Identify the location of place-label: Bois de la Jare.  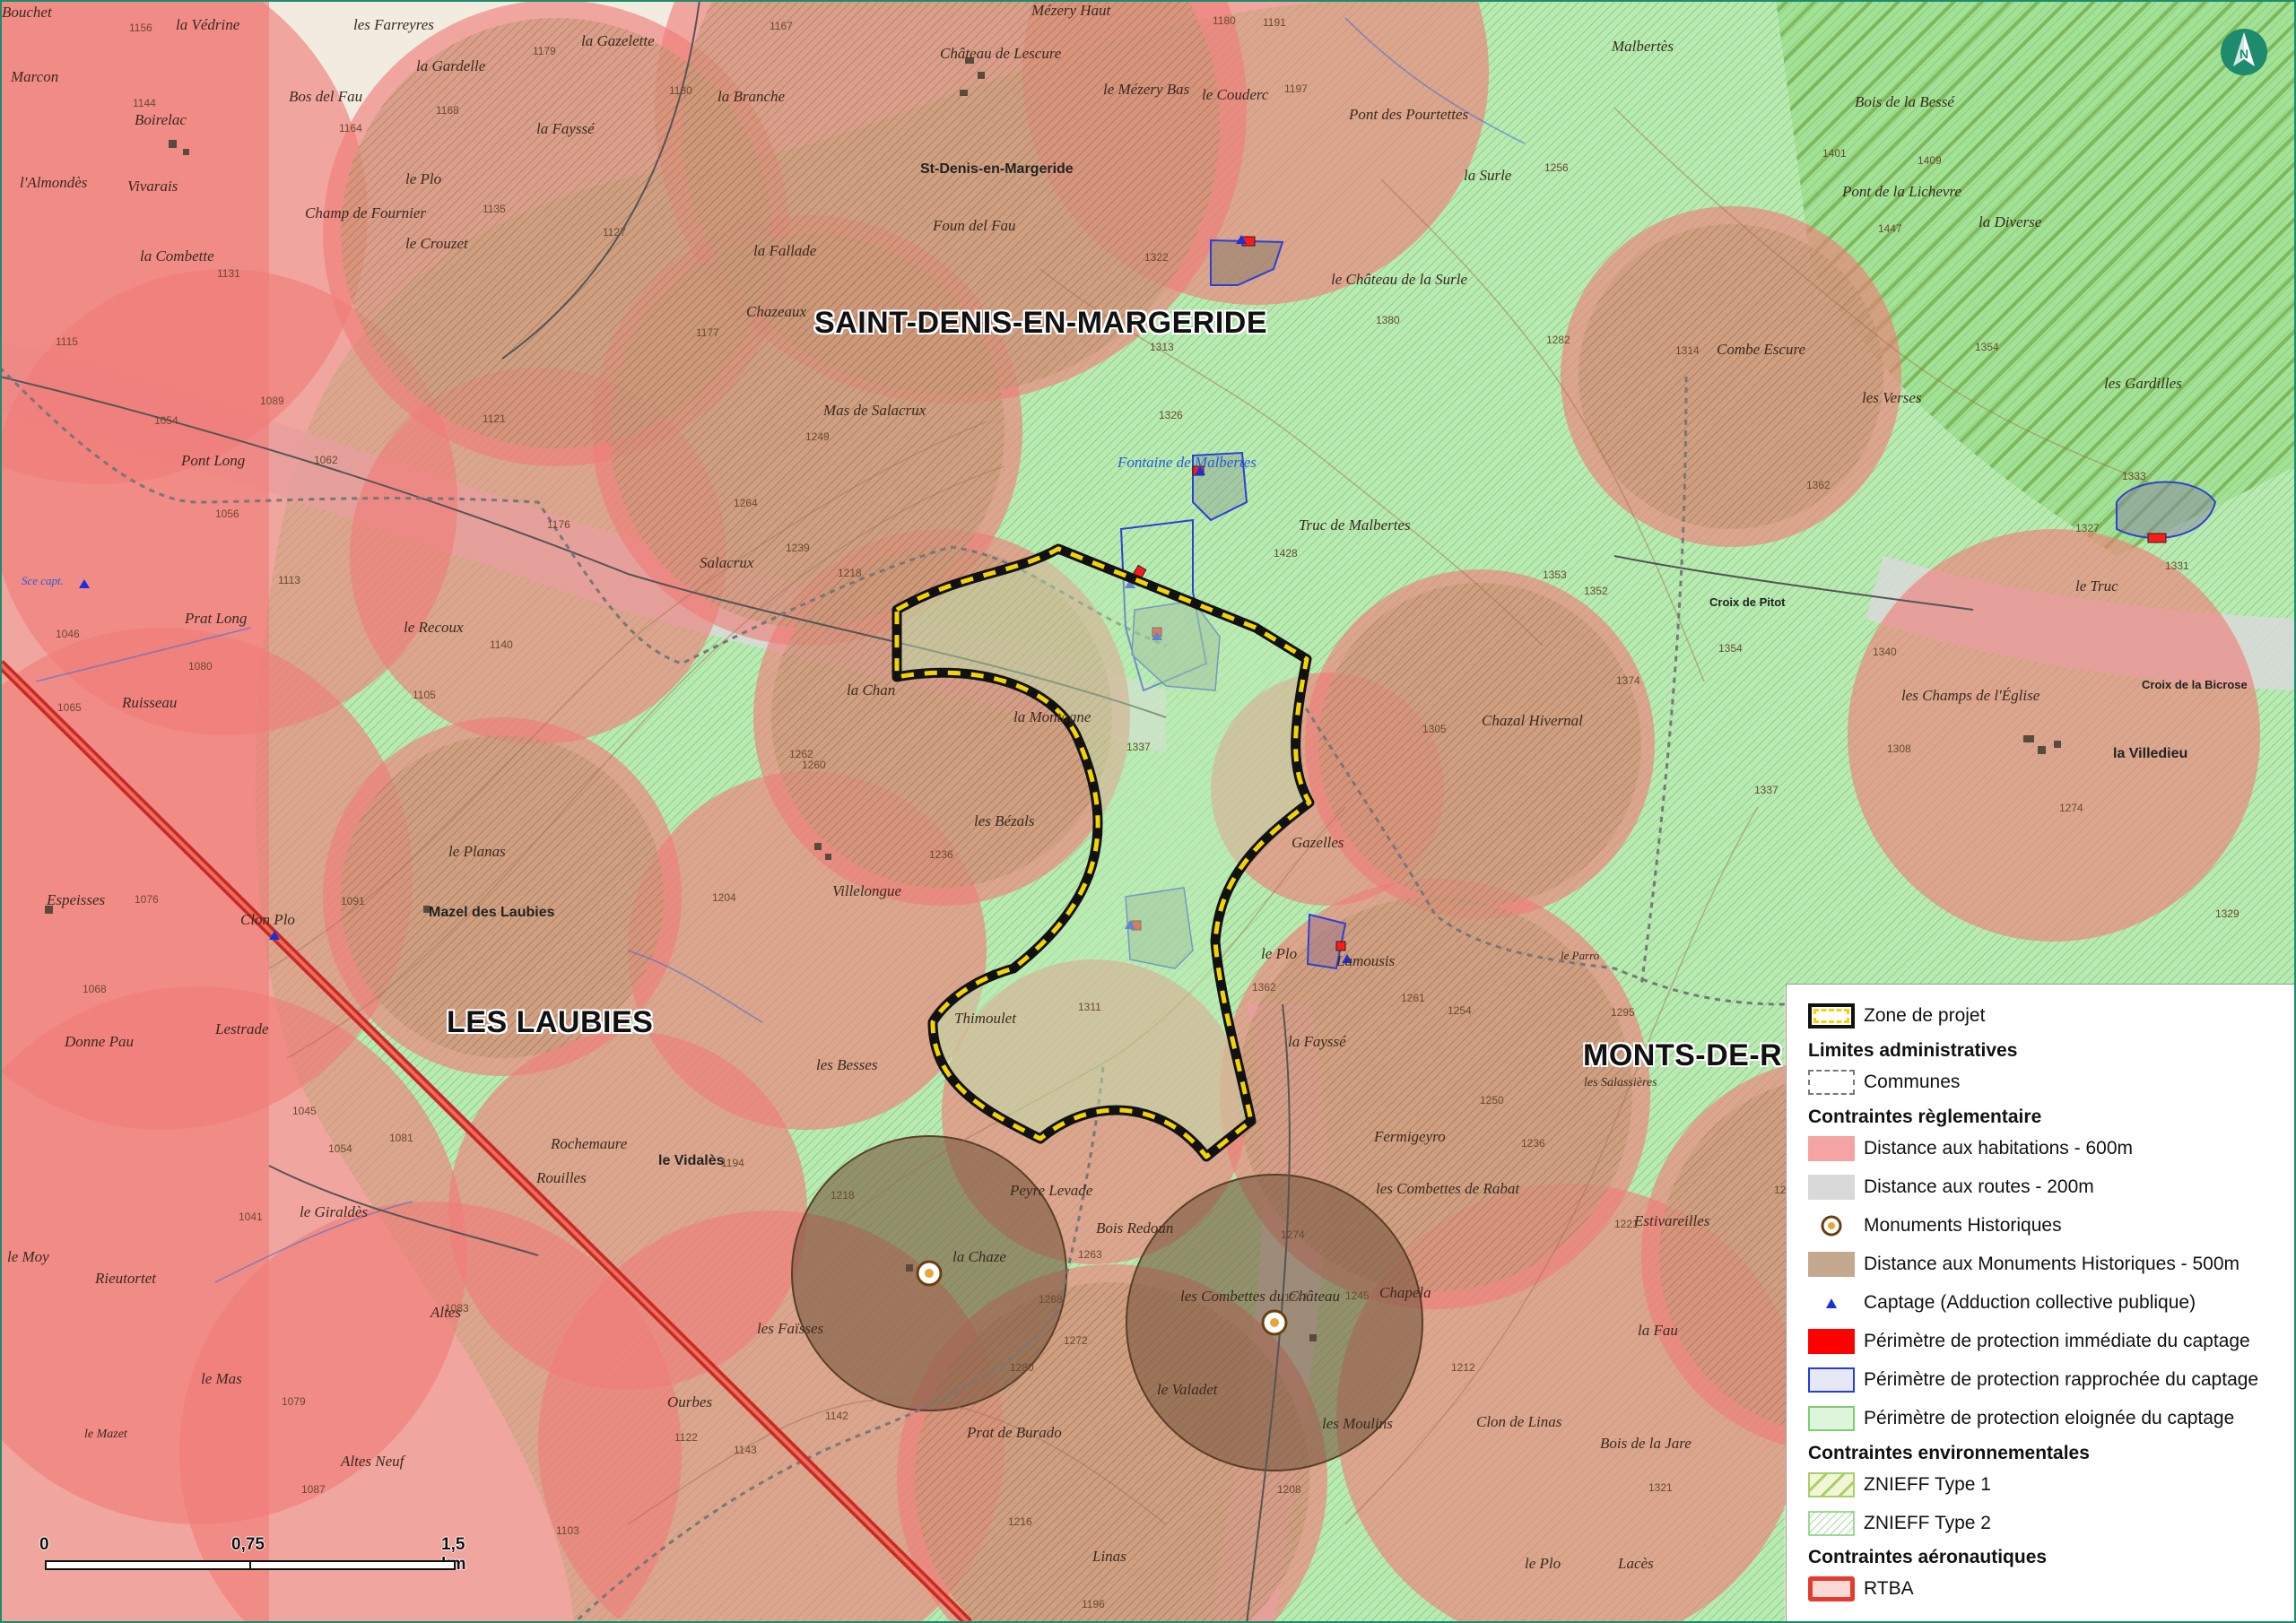
(1646, 1443).